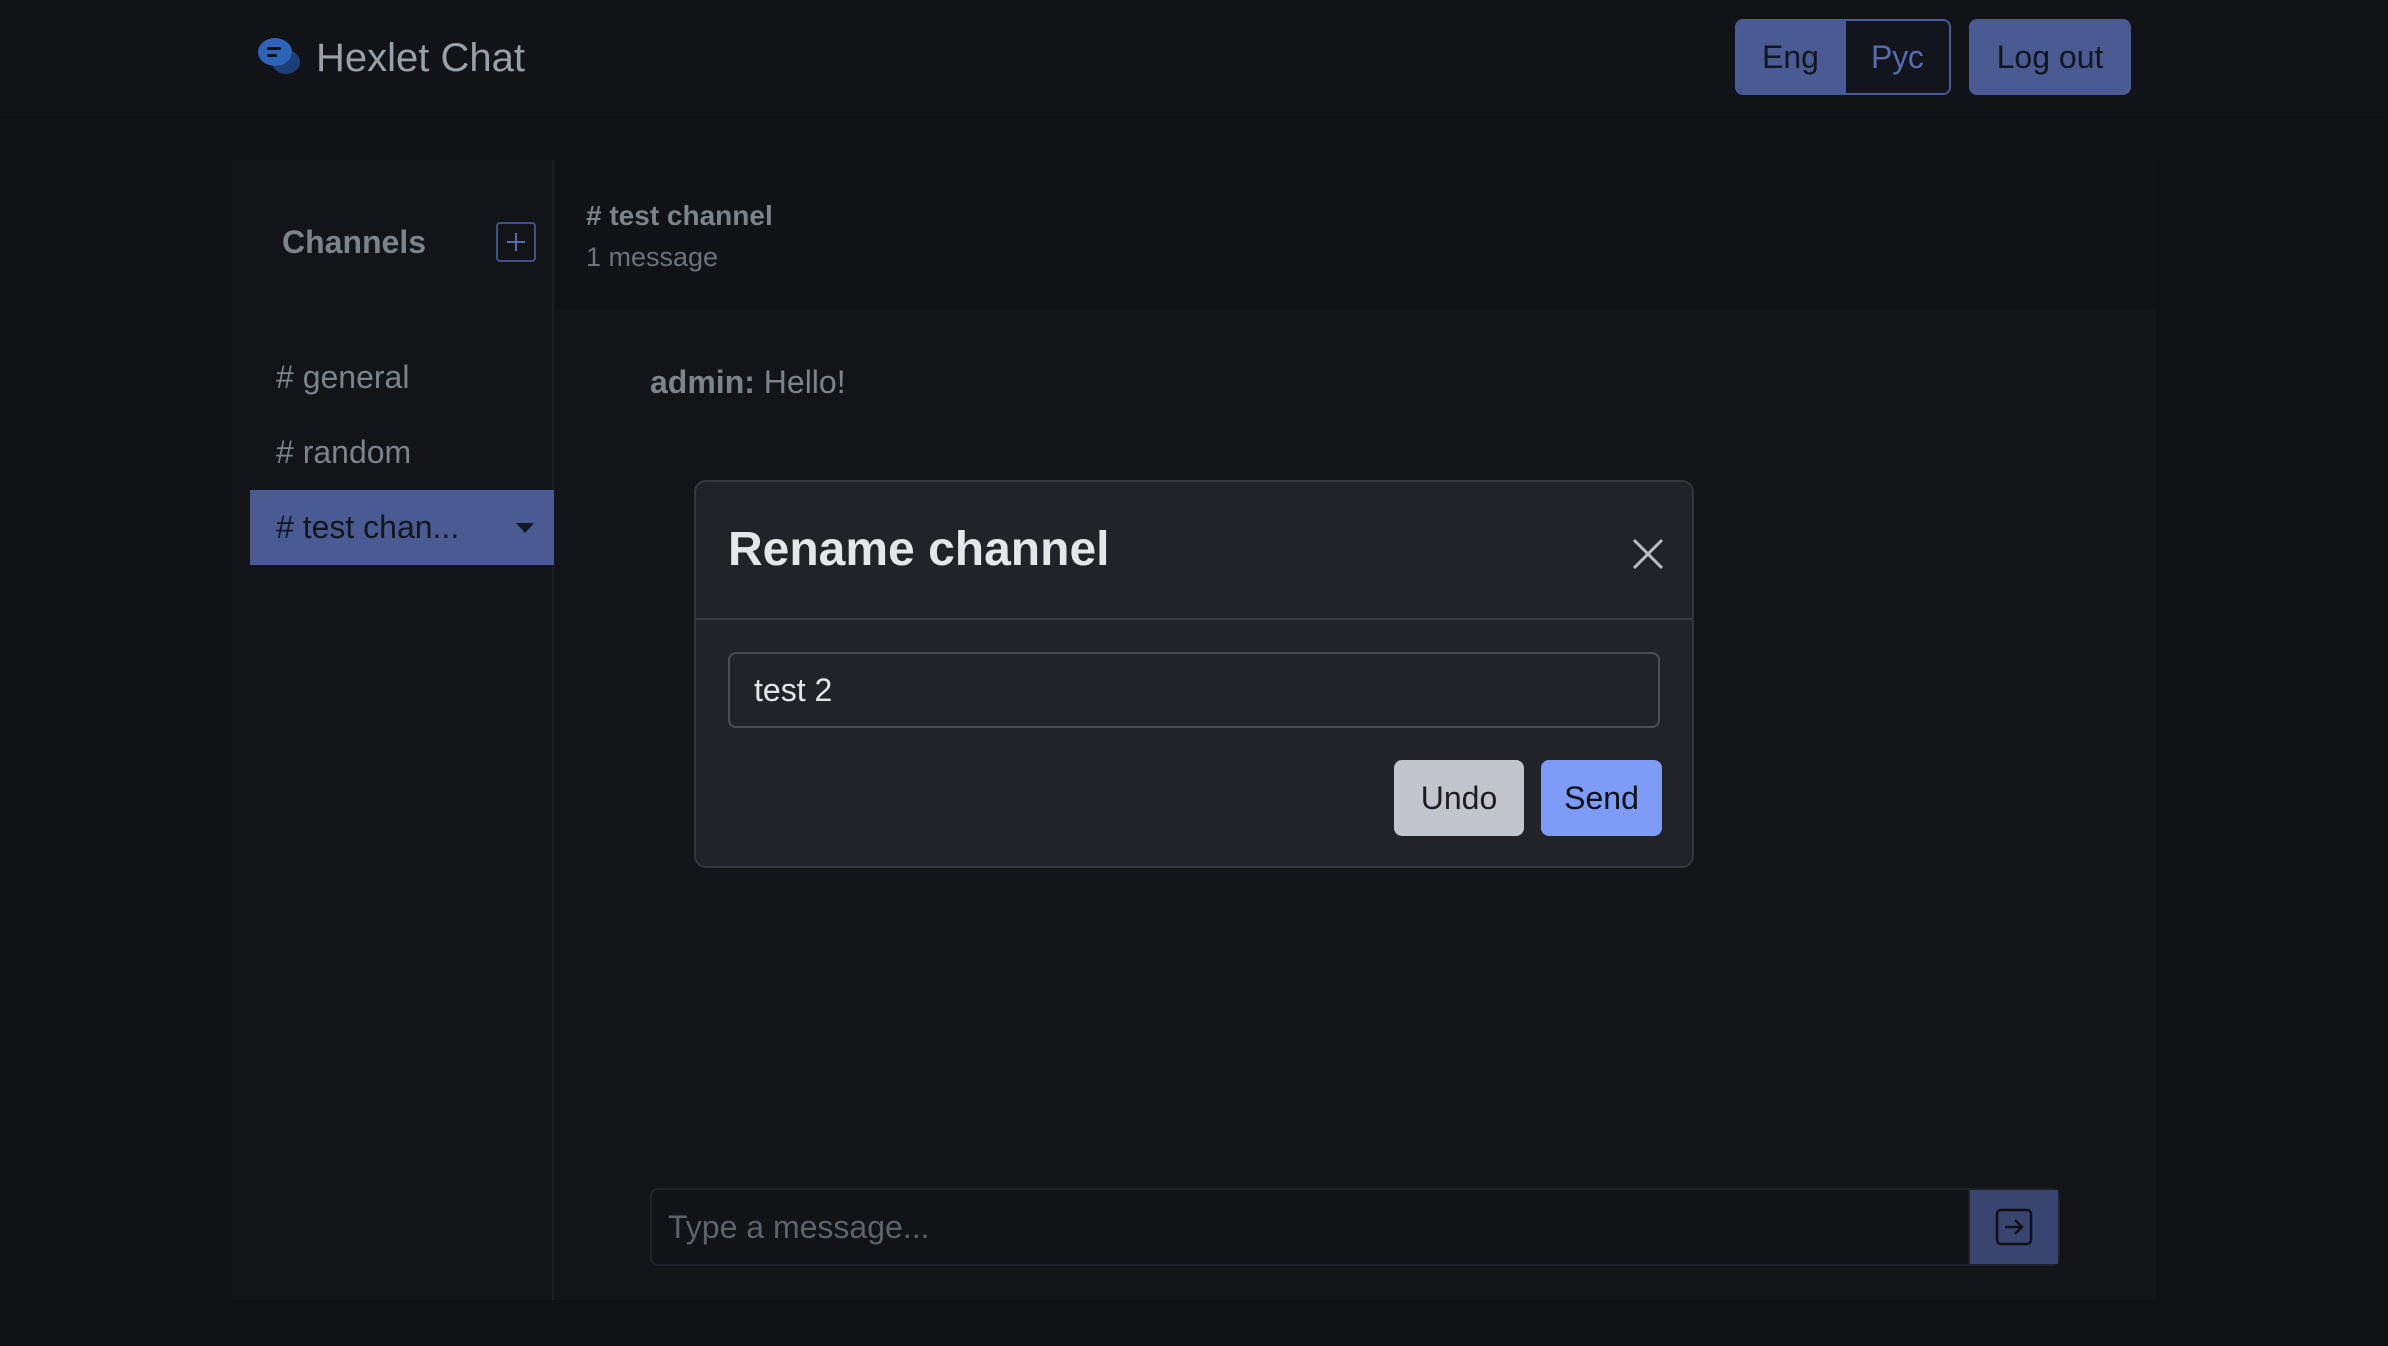  I want to click on message-item: admin: Hello!, so click(748, 382).